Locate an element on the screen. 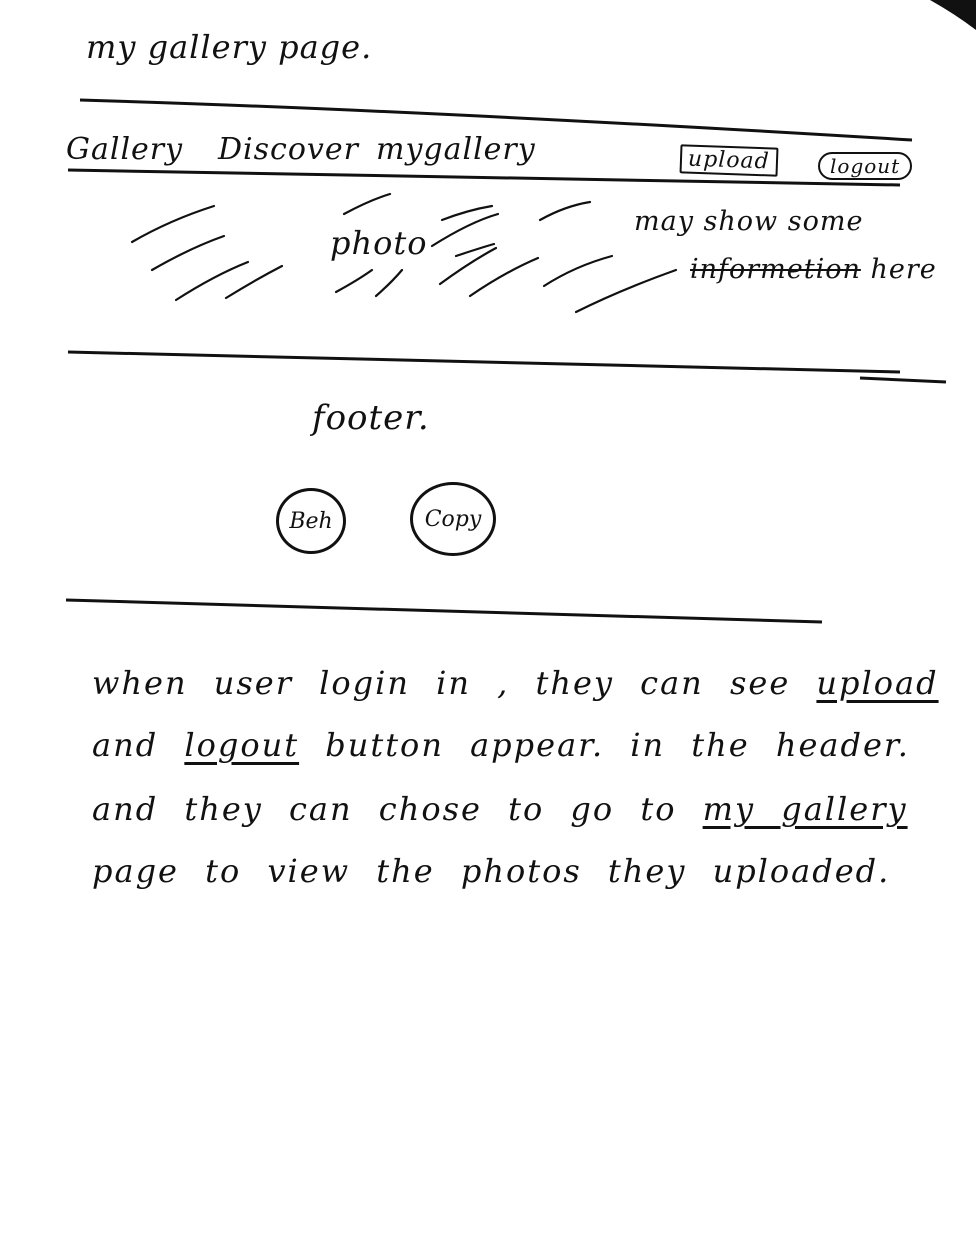  info-rest: here is located at coordinates (898, 269).